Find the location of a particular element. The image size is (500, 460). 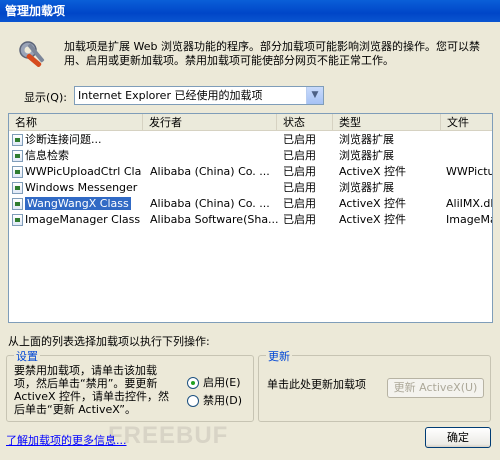

chevron-down-icon: ▼ is located at coordinates (314, 95).